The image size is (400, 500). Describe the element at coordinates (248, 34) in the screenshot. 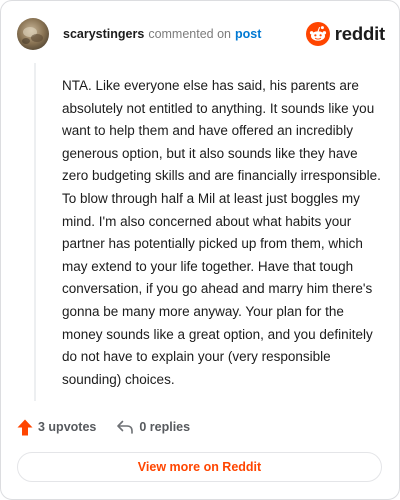

I see `post-link: post` at that location.